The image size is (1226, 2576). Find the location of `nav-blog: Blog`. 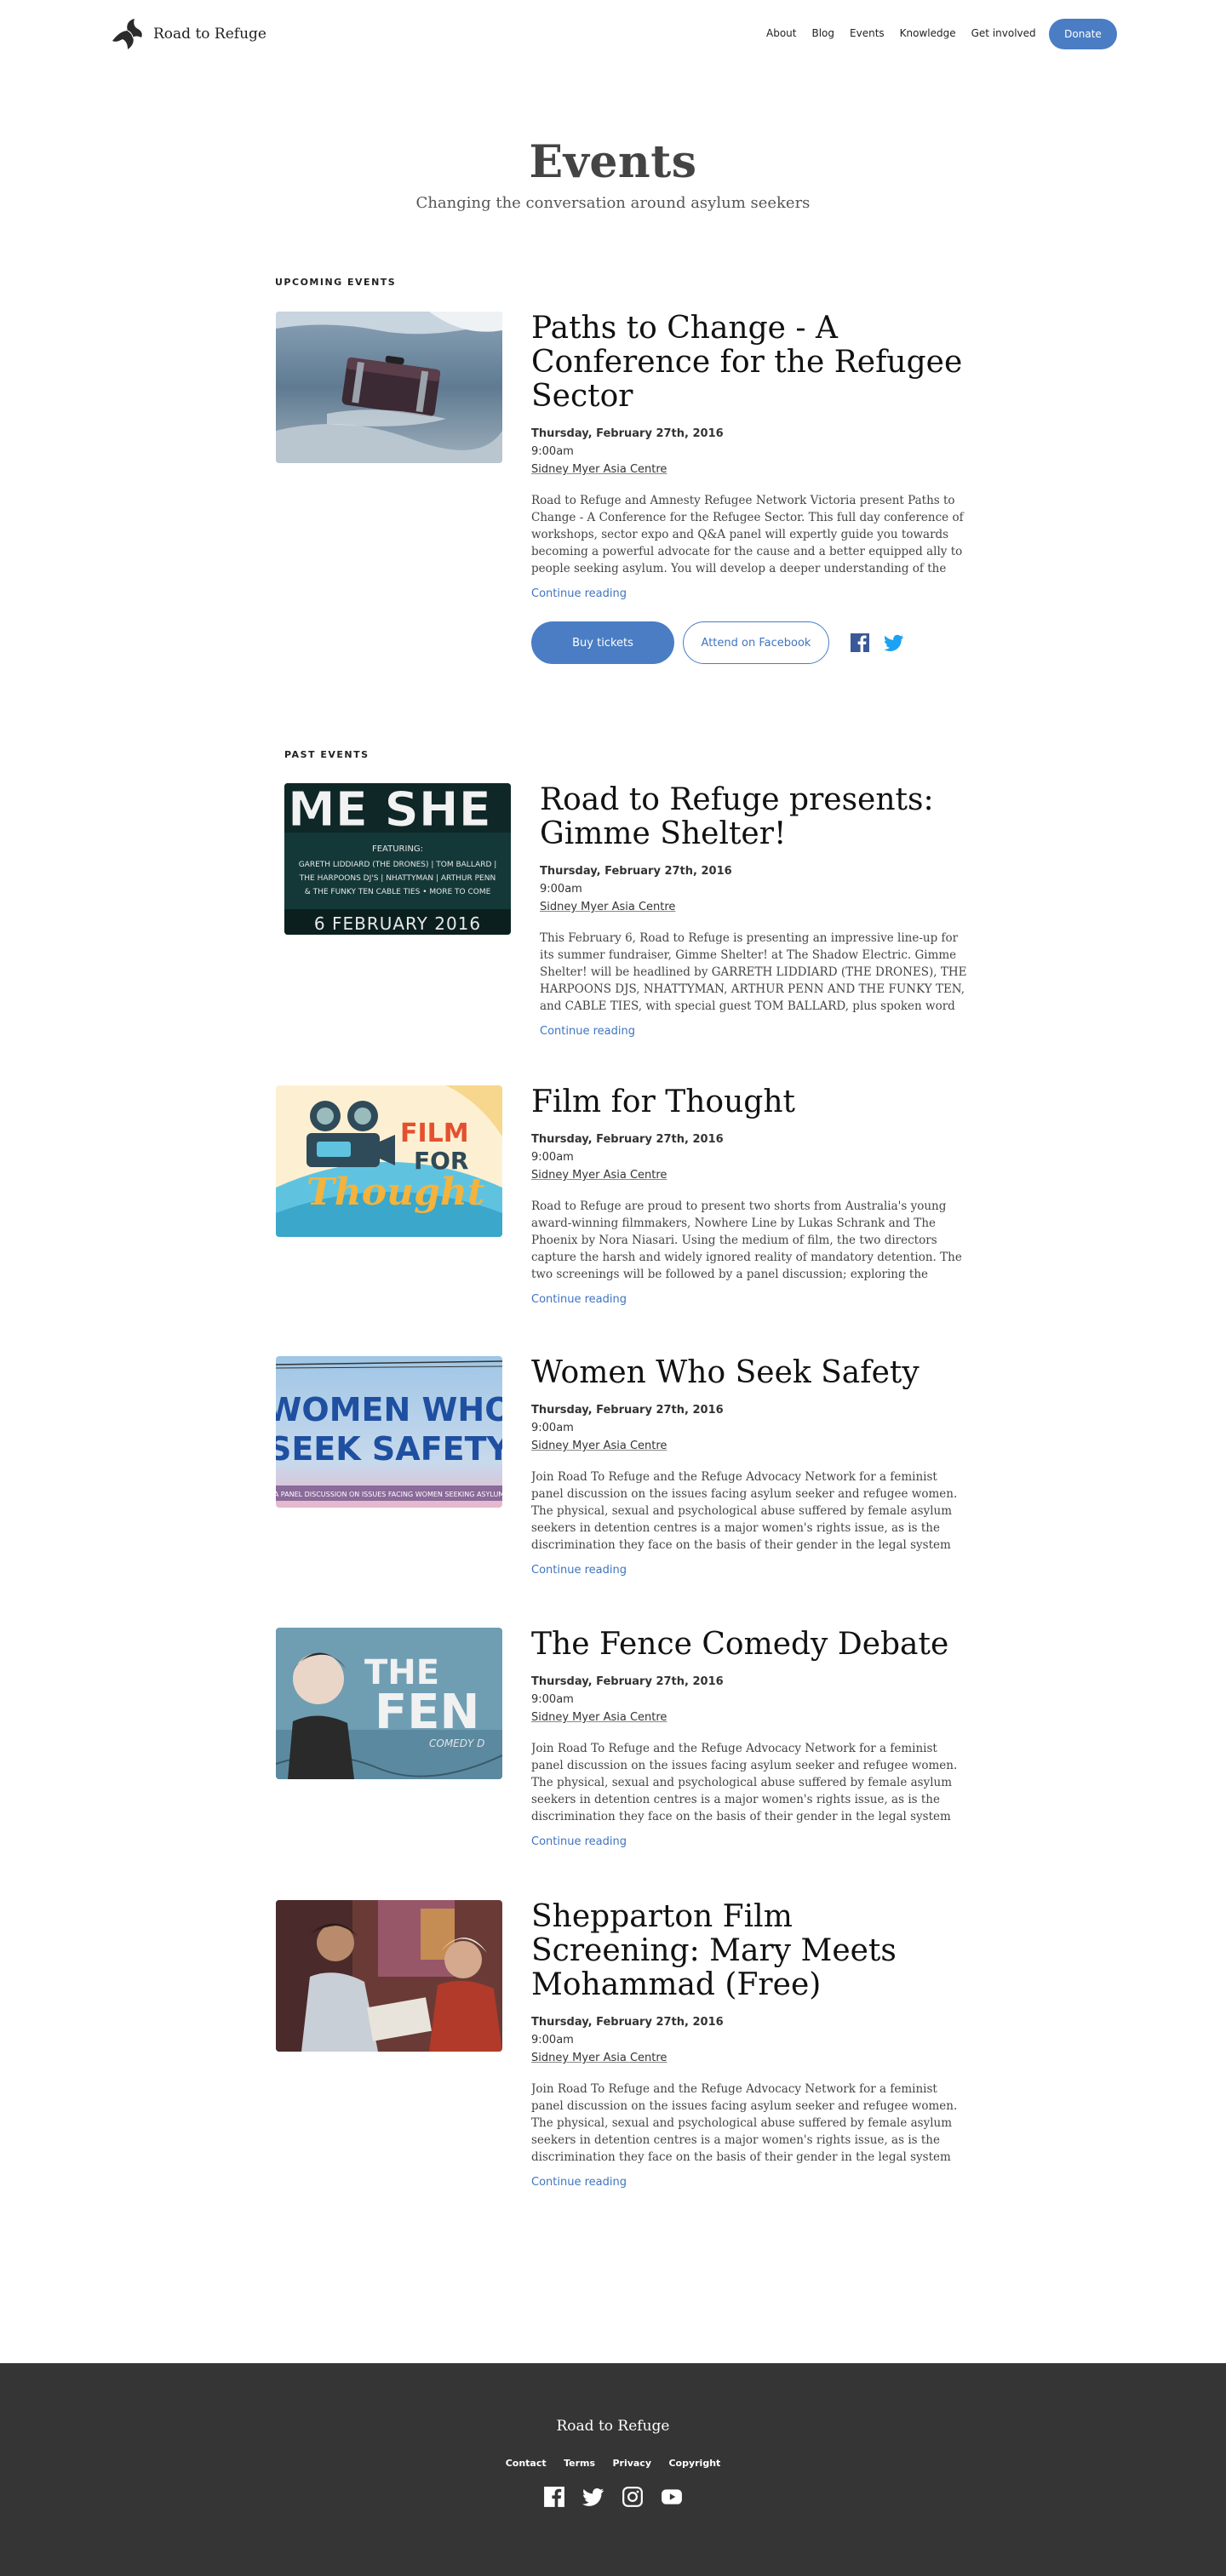

nav-blog: Blog is located at coordinates (822, 33).